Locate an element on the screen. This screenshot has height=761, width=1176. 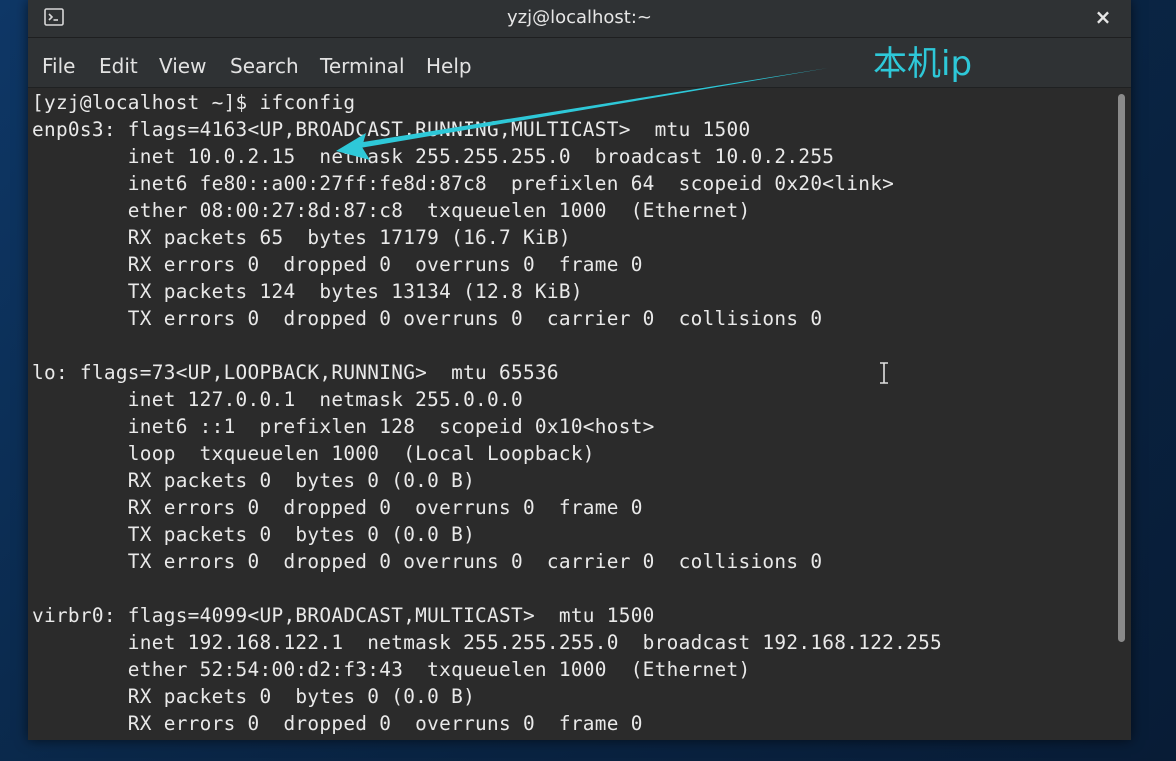
scrollbar is located at coordinates (1121, 414).